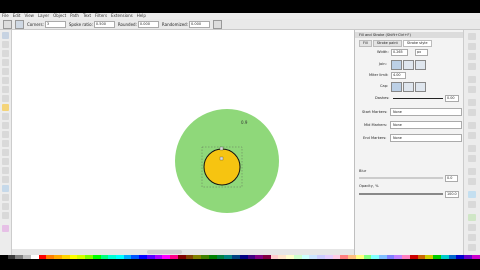 The image size is (480, 270). What do you see at coordinates (5, 53) in the screenshot?
I see `tweak-tool-icon` at bounding box center [5, 53].